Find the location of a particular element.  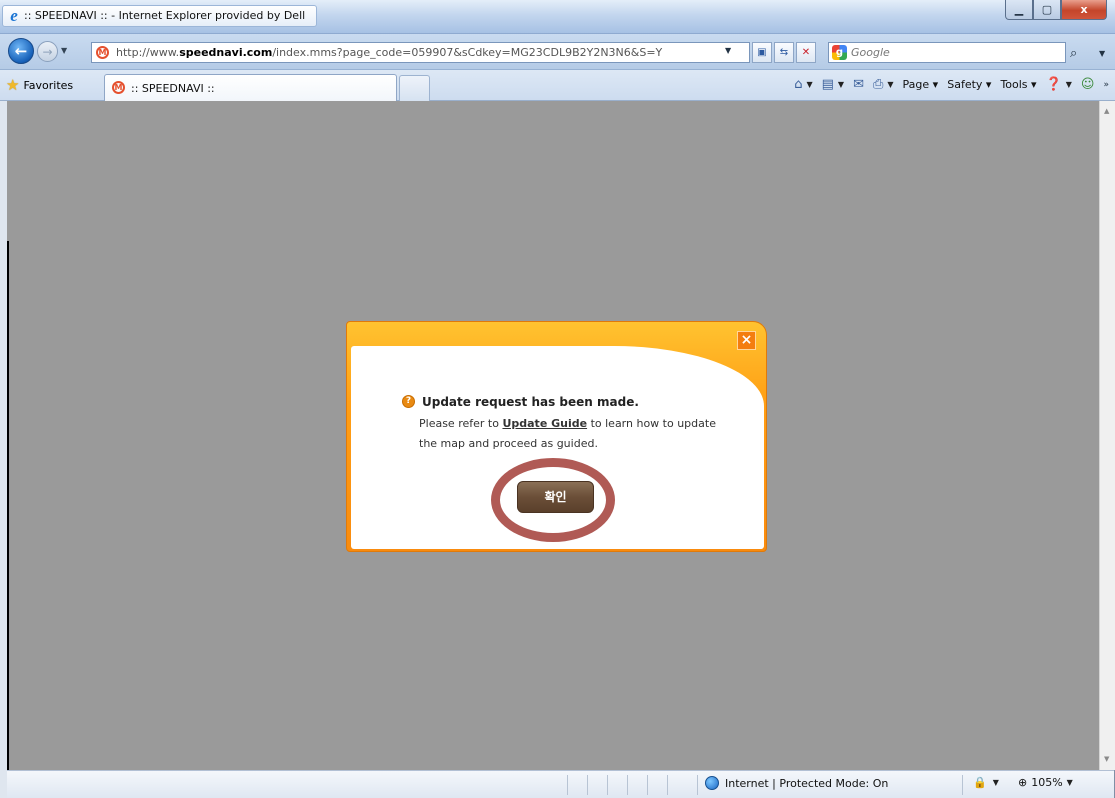

vertical-scrollbar: ▲ ▼ is located at coordinates (1107, 435).